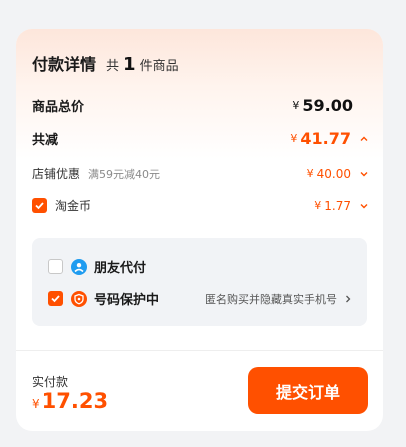 Image resolution: width=406 pixels, height=447 pixels. Describe the element at coordinates (79, 298) in the screenshot. I see `shield-phone-icon` at that location.